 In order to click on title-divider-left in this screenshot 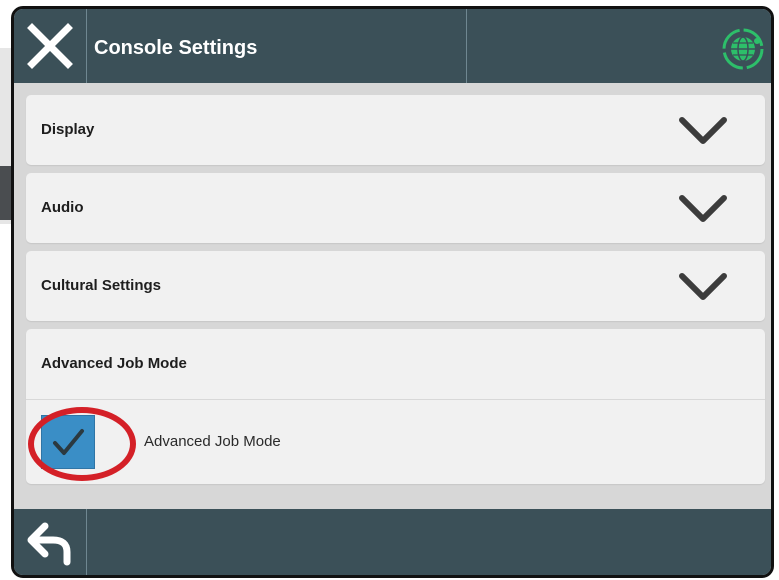, I will do `click(86, 46)`.